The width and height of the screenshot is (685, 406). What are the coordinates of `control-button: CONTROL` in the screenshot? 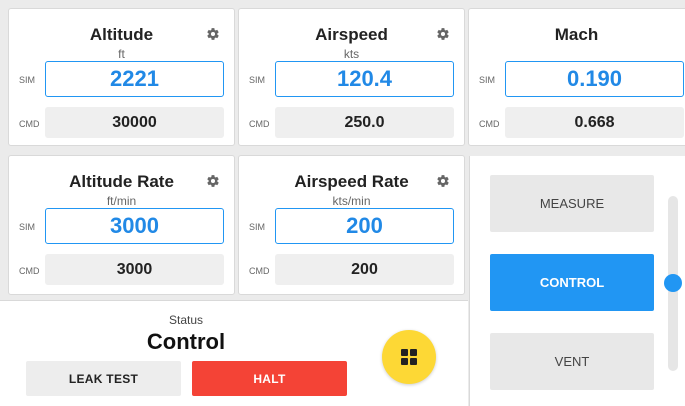 It's located at (572, 282).